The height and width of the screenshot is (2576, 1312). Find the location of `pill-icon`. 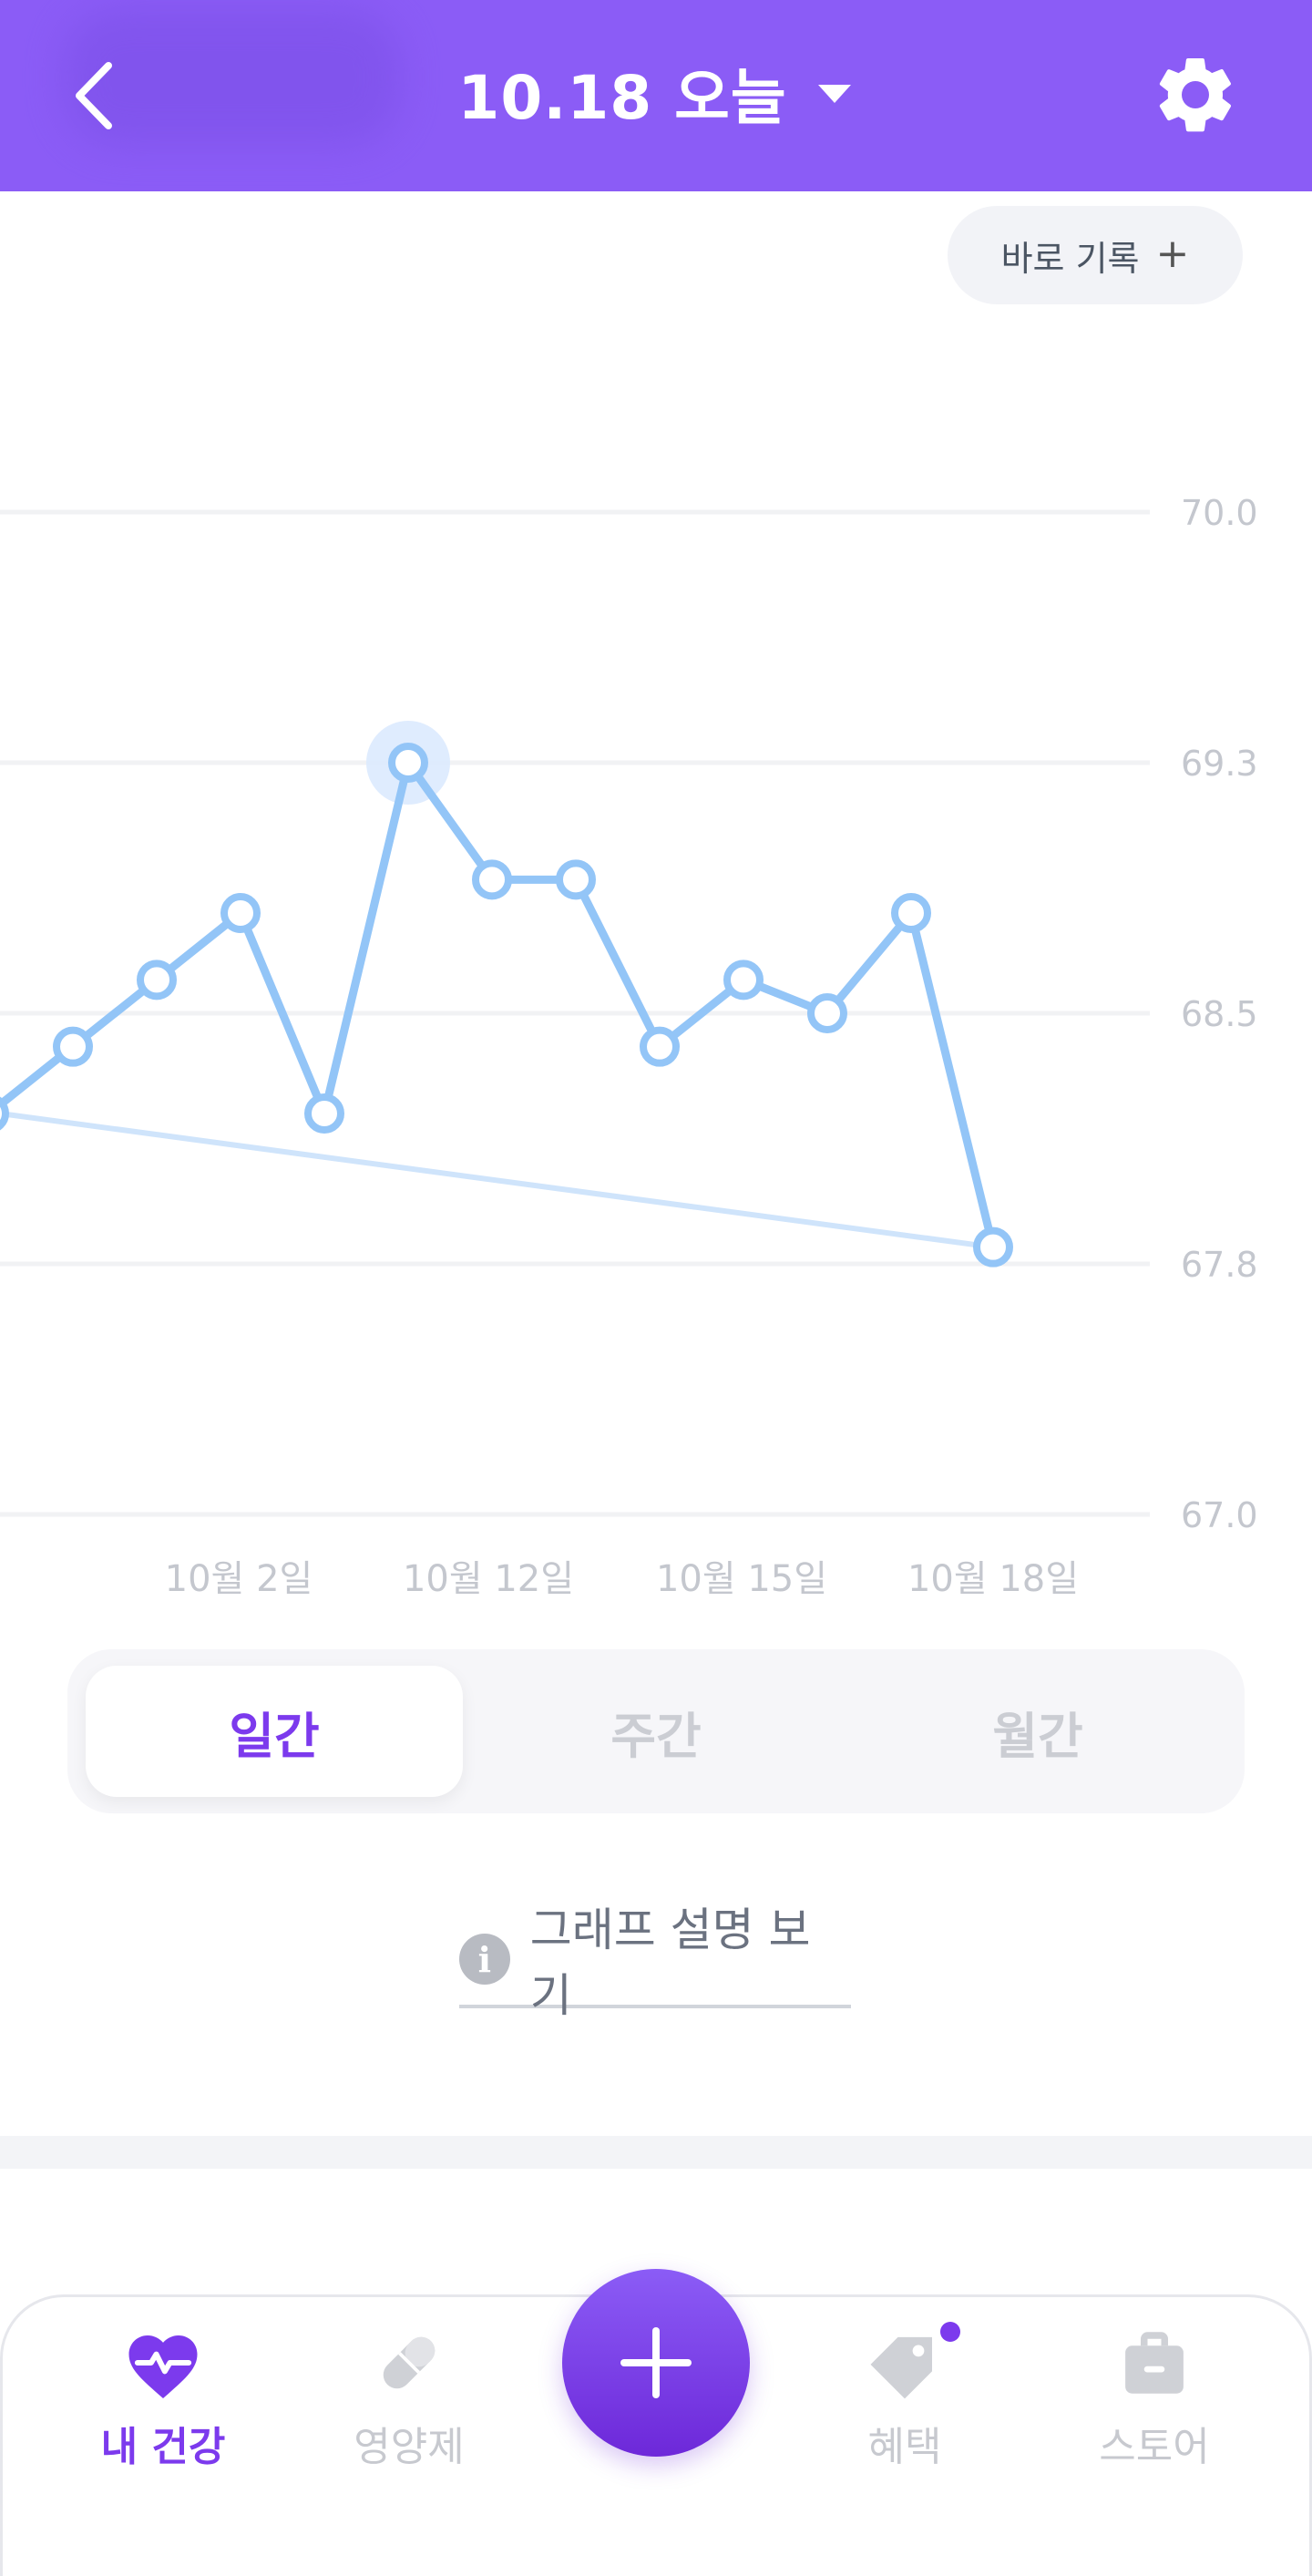

pill-icon is located at coordinates (410, 2362).